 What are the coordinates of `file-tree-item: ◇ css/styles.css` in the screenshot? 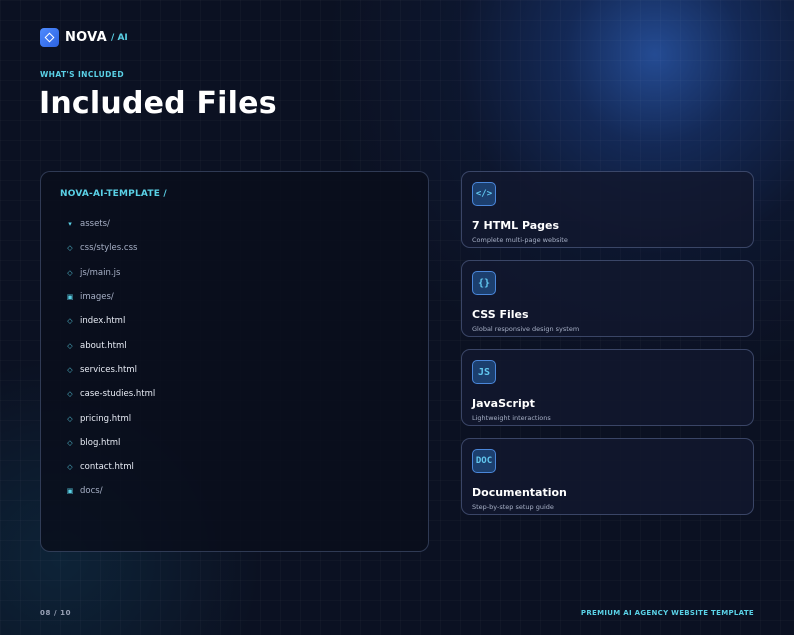 It's located at (107, 248).